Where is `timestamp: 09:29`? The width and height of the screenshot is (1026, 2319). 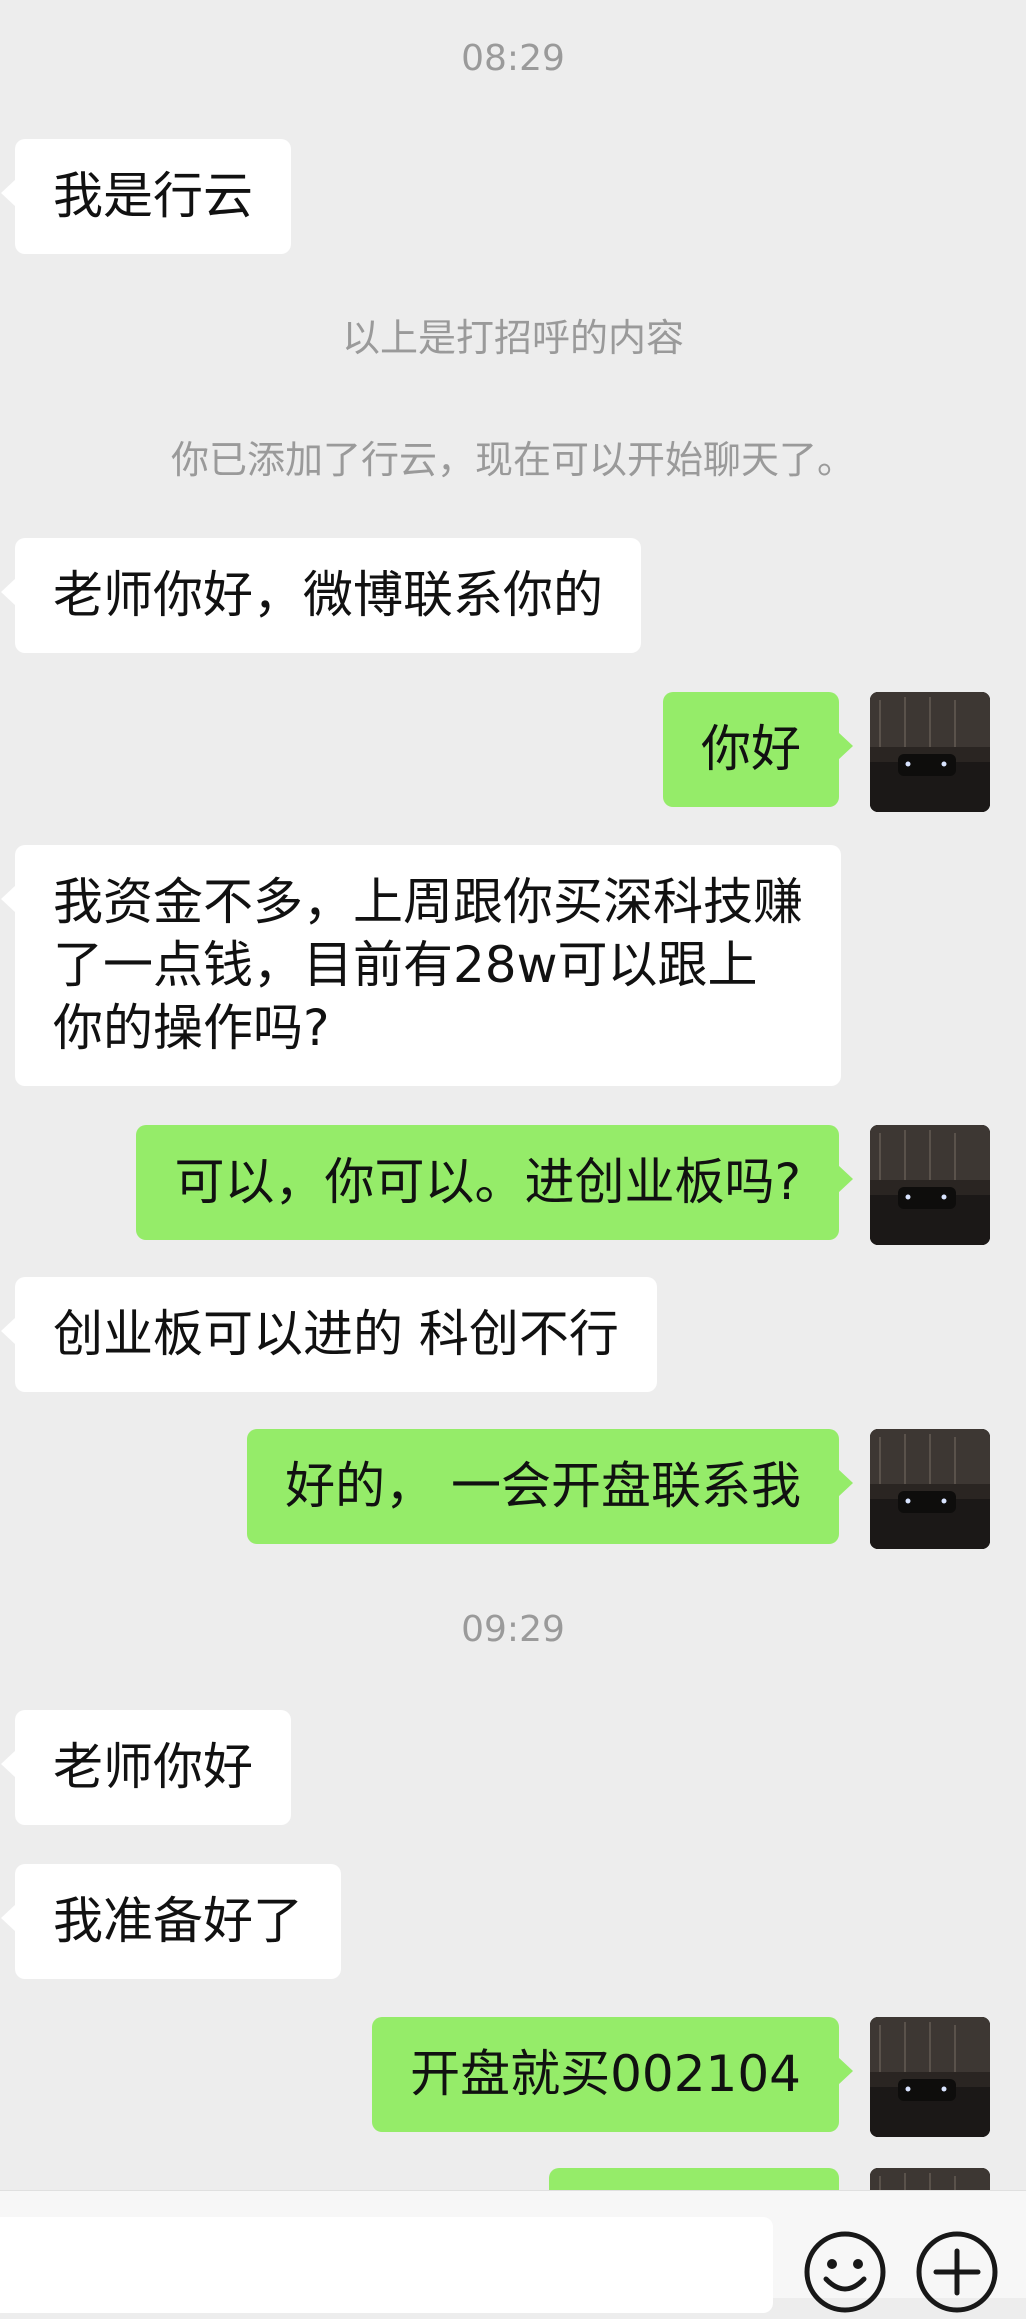 timestamp: 09:29 is located at coordinates (513, 1629).